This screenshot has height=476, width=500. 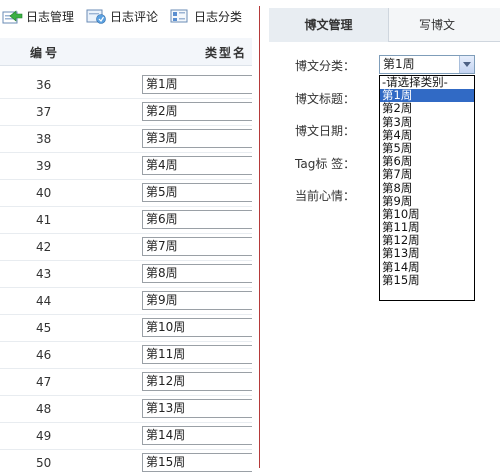 What do you see at coordinates (197, 273) in the screenshot?
I see `type-name-input: 第8周` at bounding box center [197, 273].